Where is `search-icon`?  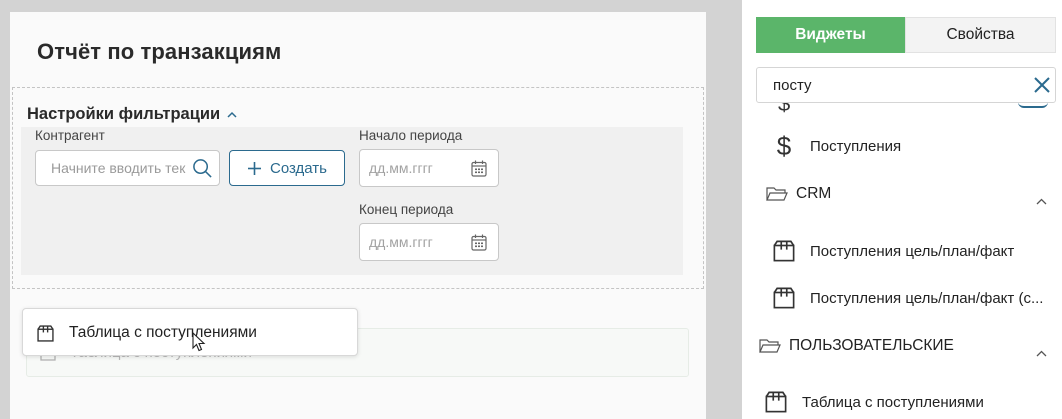
search-icon is located at coordinates (202, 168).